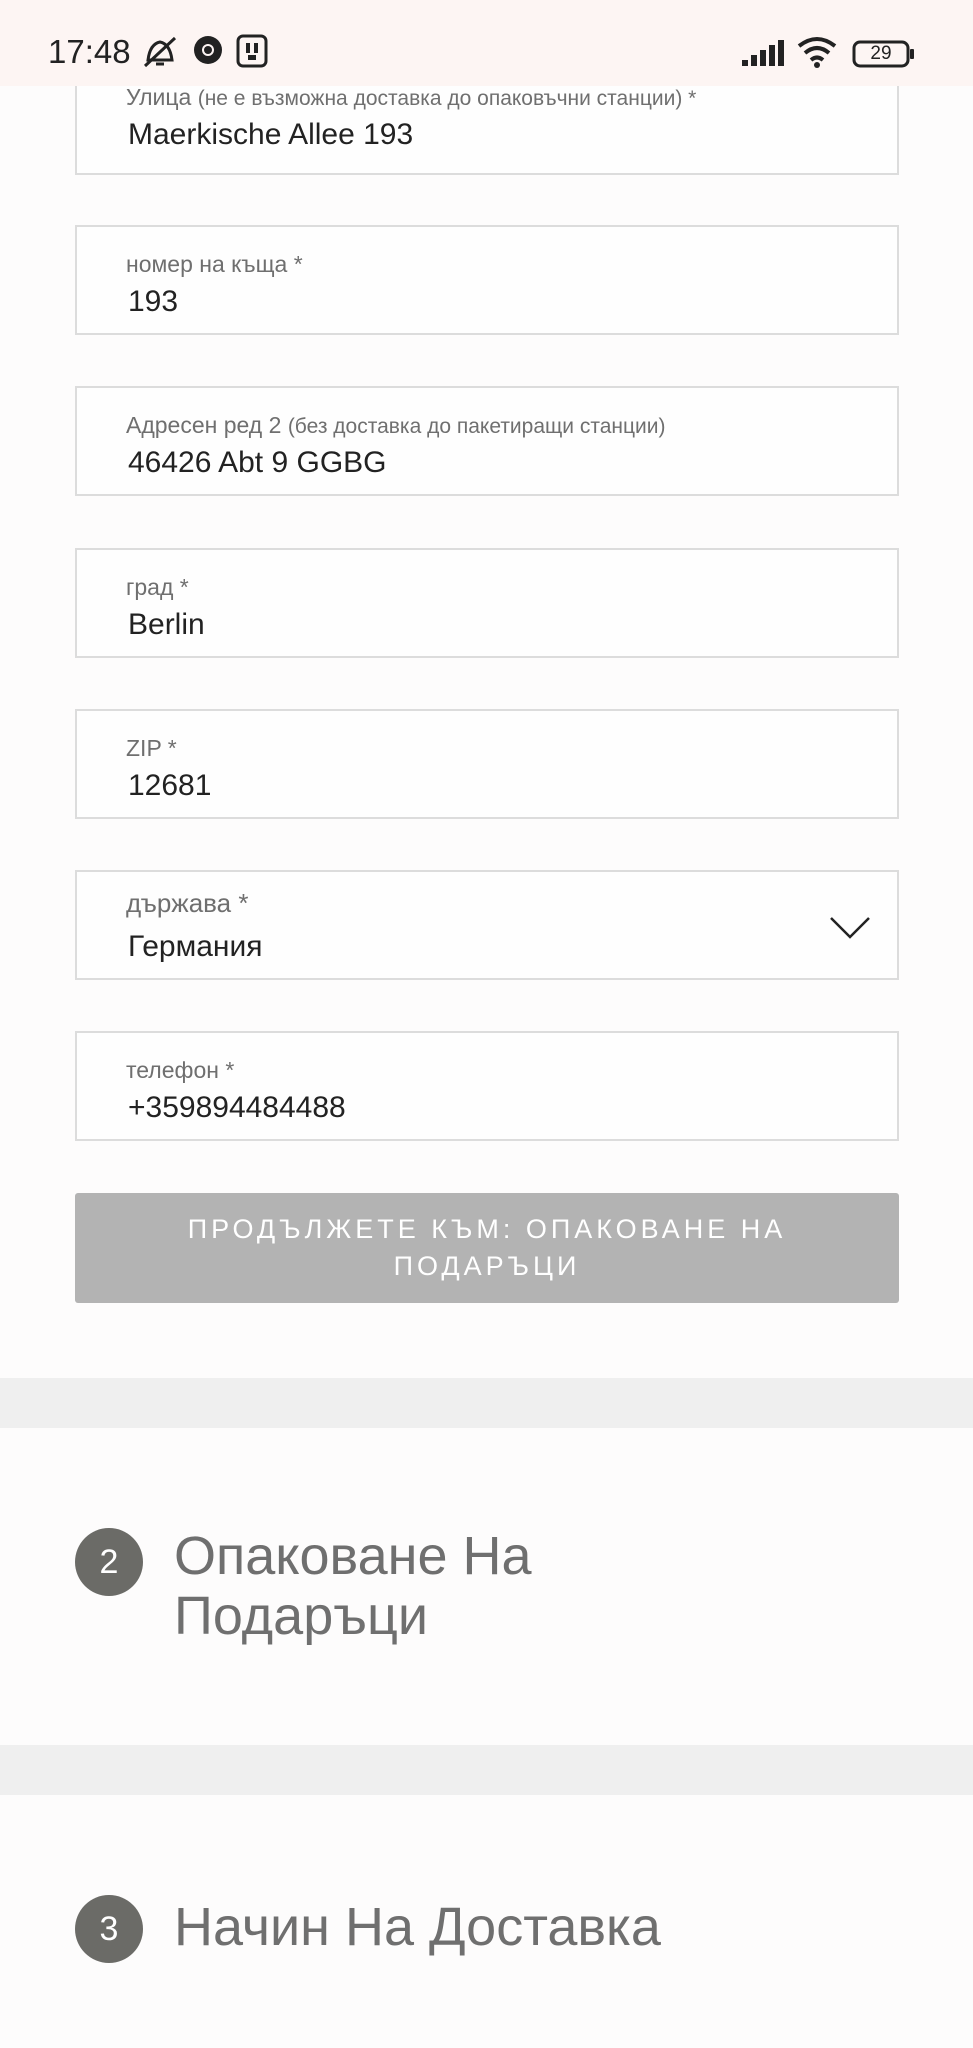 The width and height of the screenshot is (973, 2048). Describe the element at coordinates (763, 55) in the screenshot. I see `signal-icon` at that location.